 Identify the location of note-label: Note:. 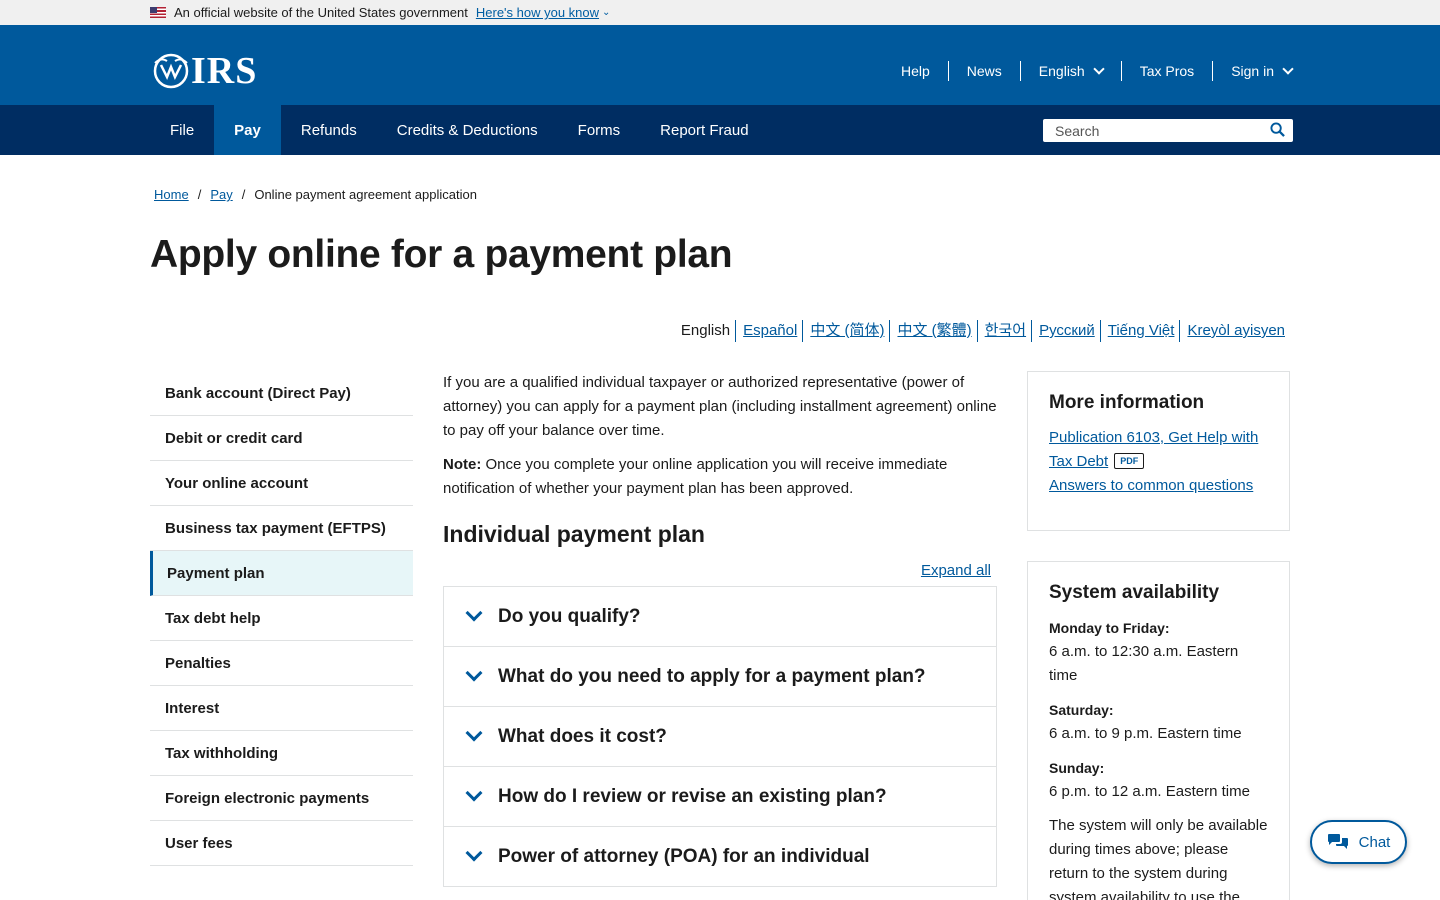
(462, 464).